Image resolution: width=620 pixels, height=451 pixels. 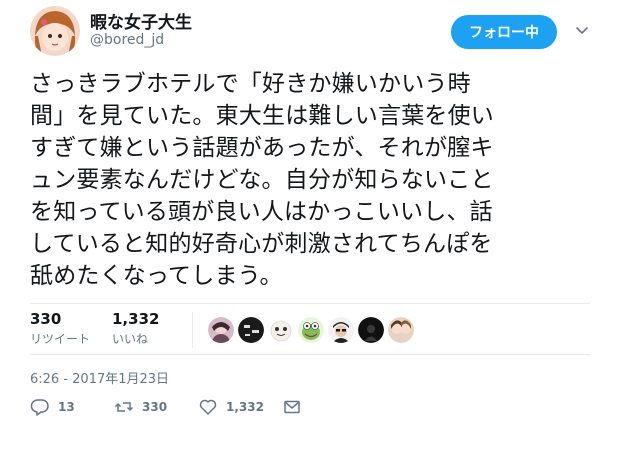 What do you see at coordinates (504, 32) in the screenshot?
I see `following-button: フォロー中` at bounding box center [504, 32].